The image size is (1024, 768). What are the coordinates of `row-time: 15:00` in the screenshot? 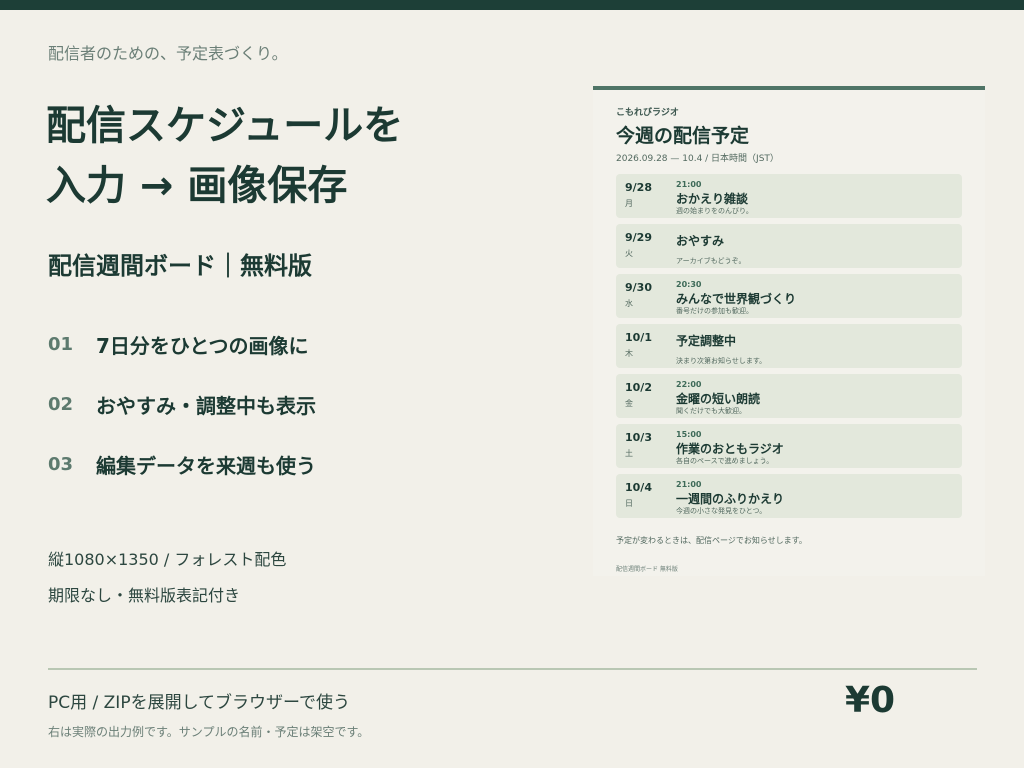 It's located at (689, 434).